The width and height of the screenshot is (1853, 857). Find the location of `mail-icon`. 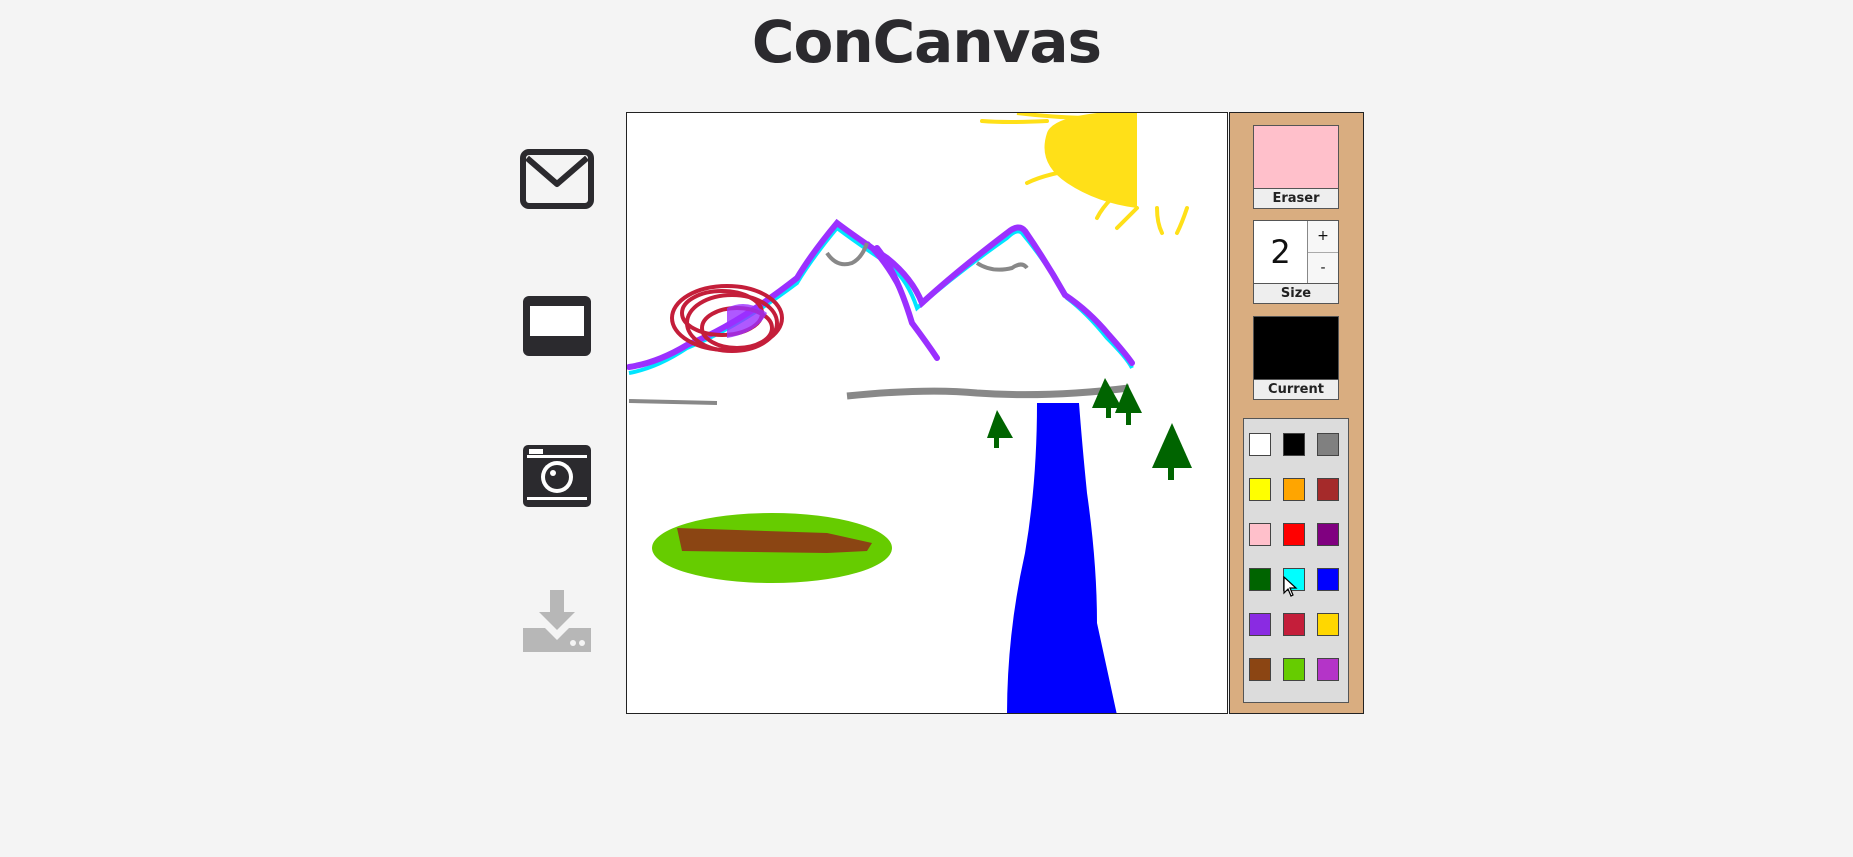

mail-icon is located at coordinates (557, 180).